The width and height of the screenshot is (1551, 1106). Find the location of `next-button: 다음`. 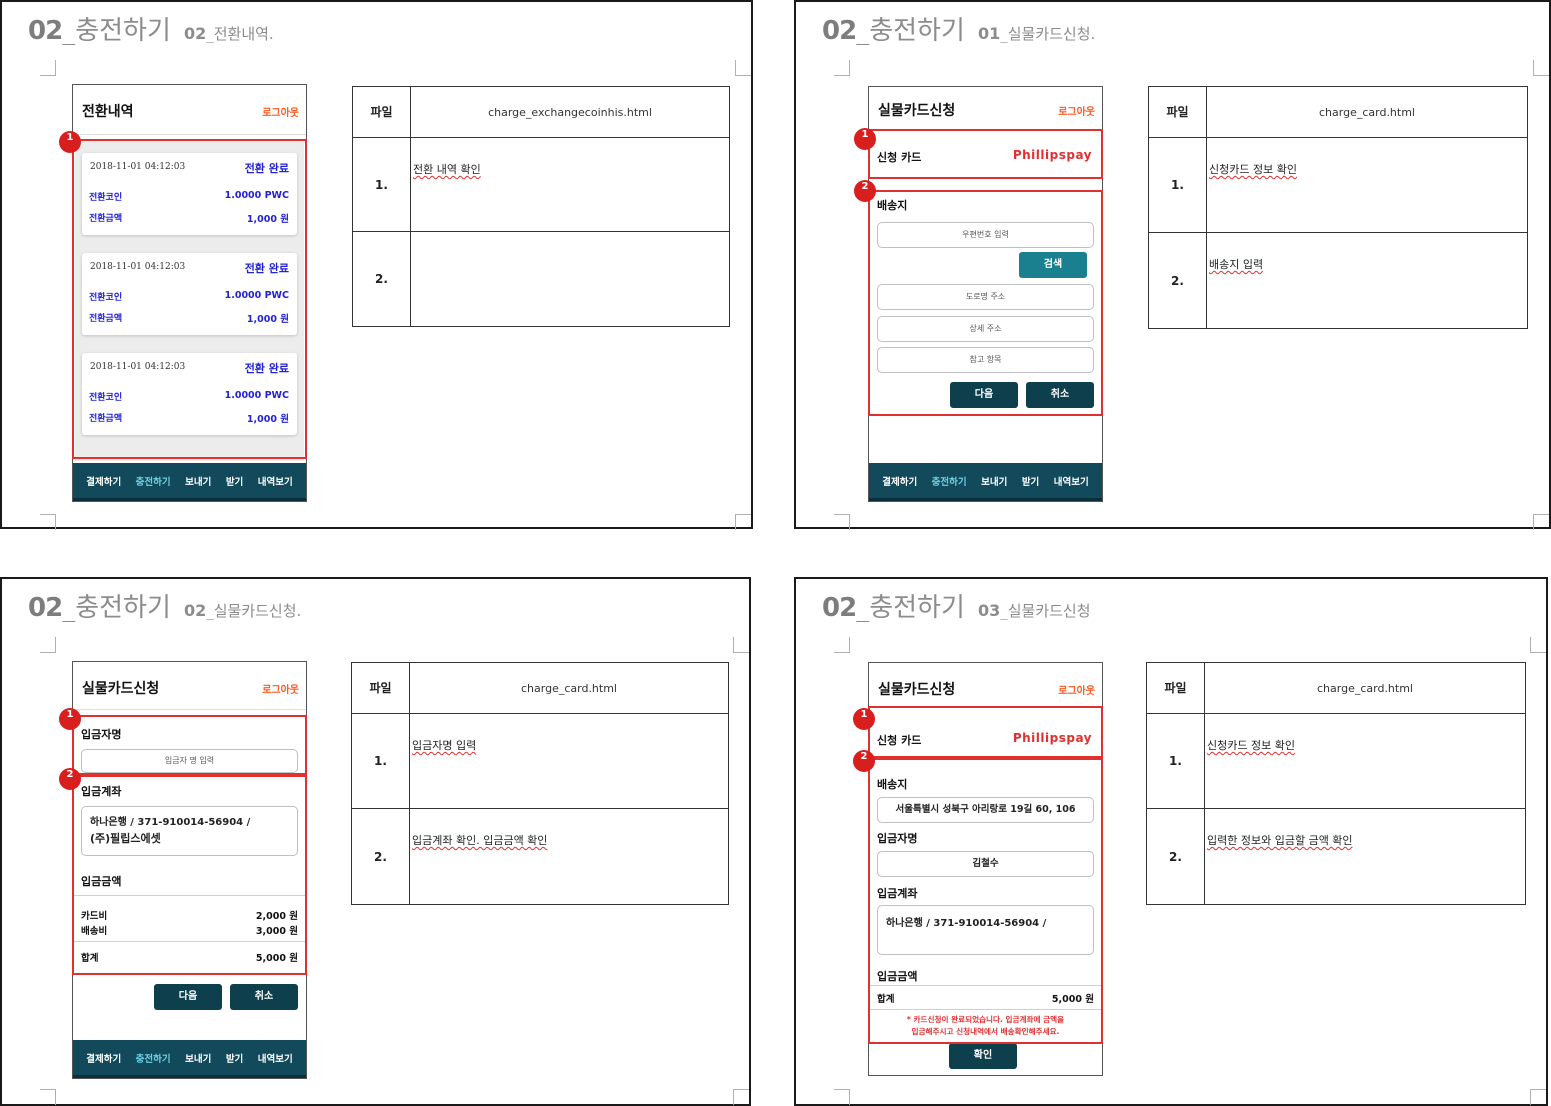

next-button: 다음 is located at coordinates (188, 997).